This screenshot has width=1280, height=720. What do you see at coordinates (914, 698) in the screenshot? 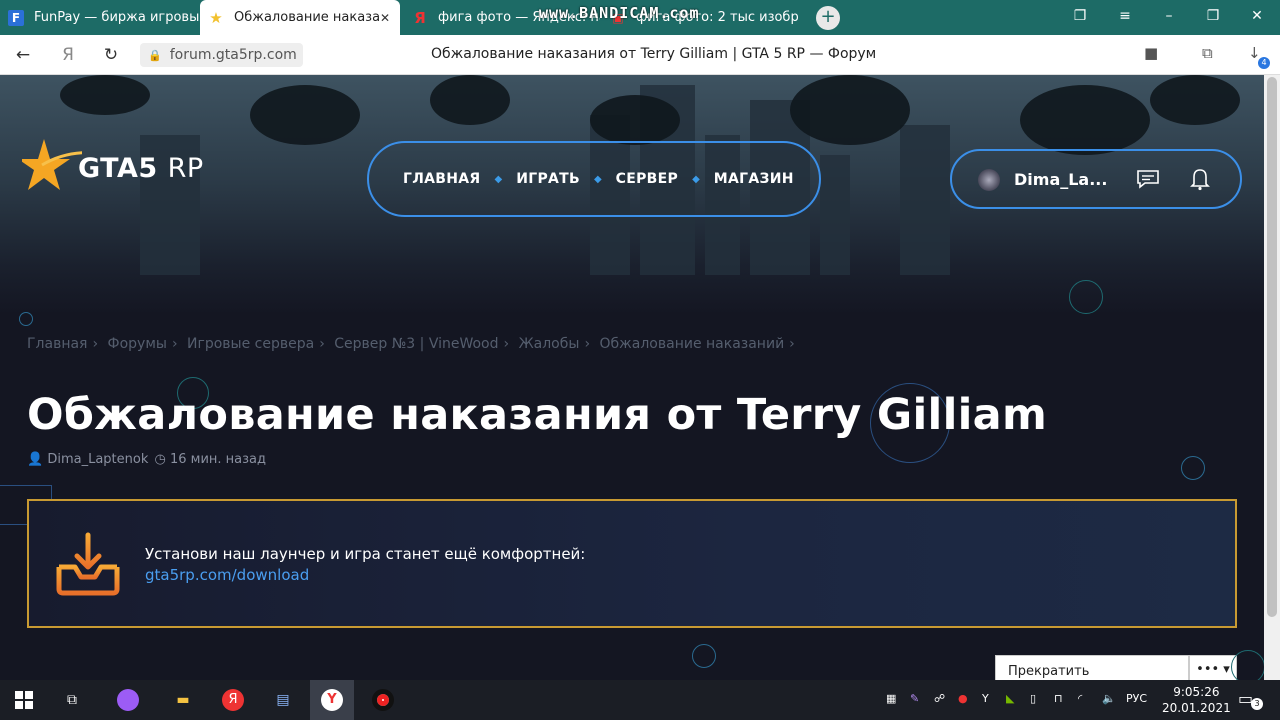
I see `pen-icon: ✎` at bounding box center [914, 698].